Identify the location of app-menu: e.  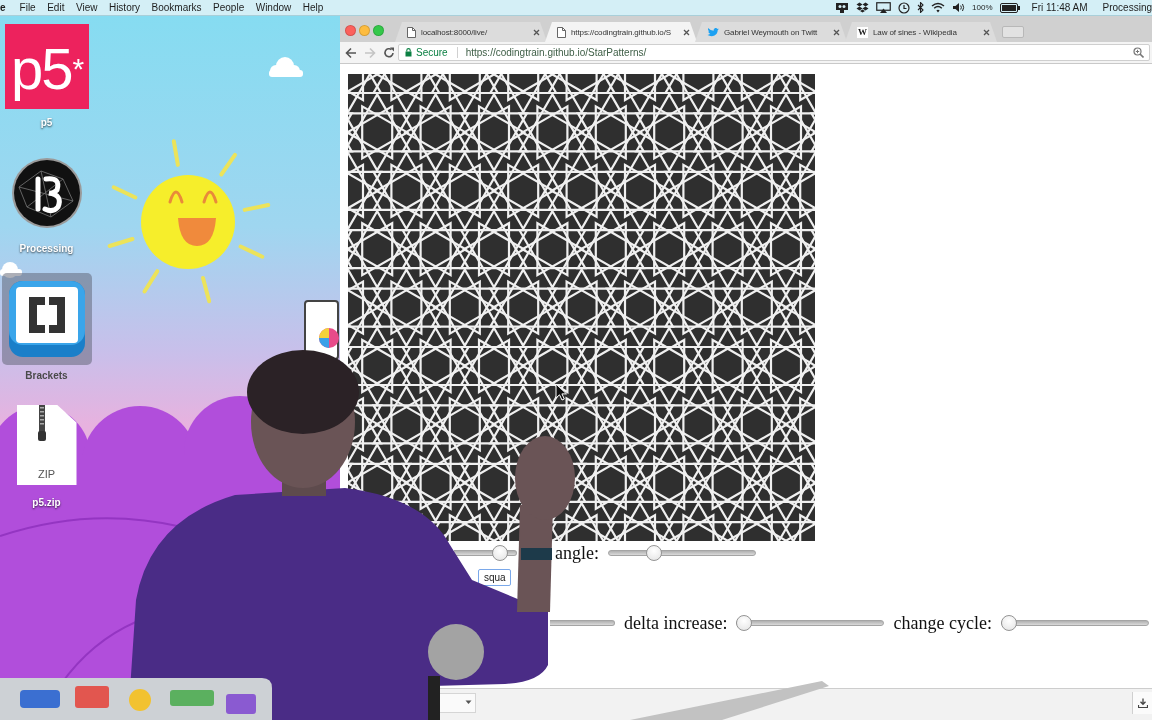
(3, 7).